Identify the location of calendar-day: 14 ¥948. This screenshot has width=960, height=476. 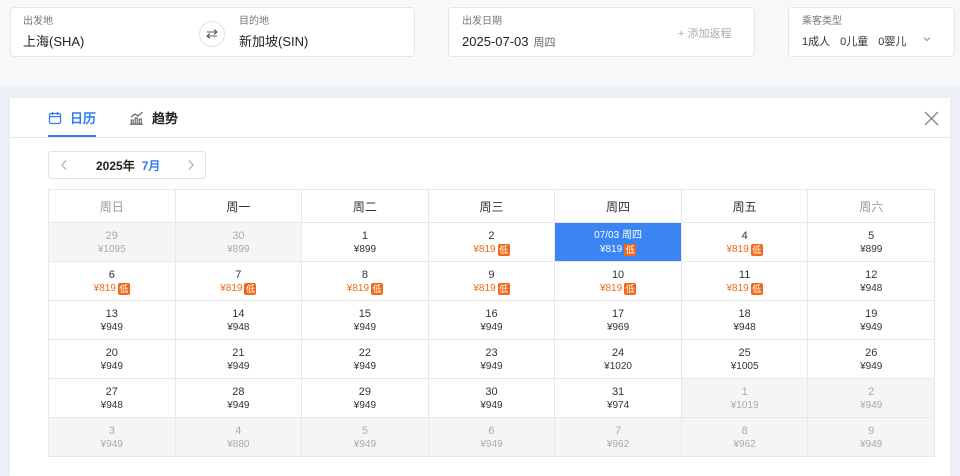
(239, 320).